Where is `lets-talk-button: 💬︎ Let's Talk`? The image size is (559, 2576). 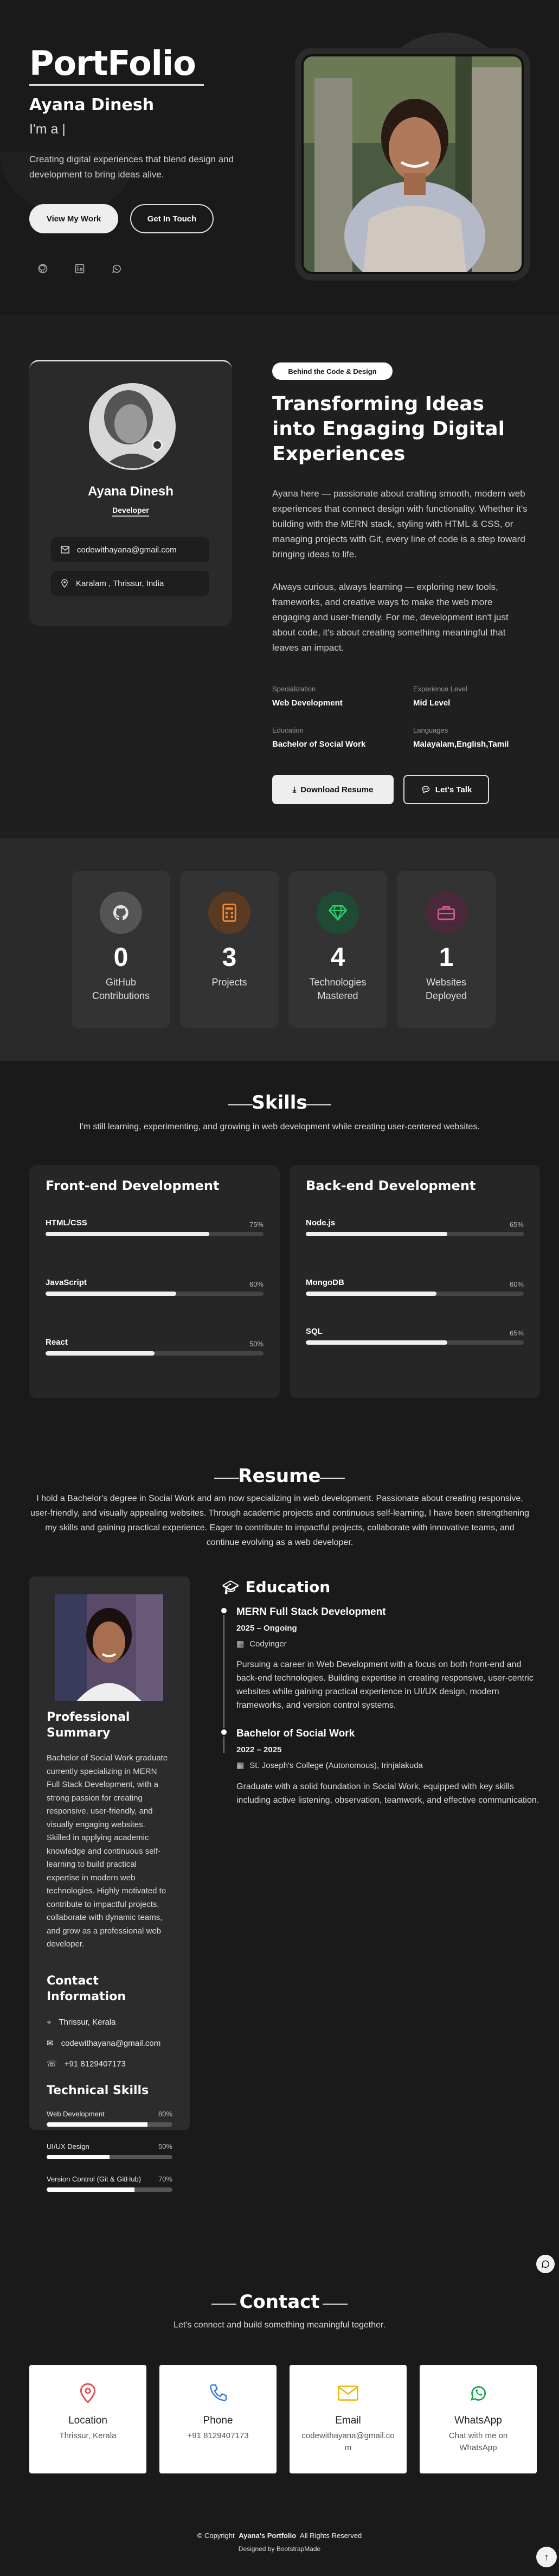
lets-talk-button: 💬︎ Let's Talk is located at coordinates (446, 790).